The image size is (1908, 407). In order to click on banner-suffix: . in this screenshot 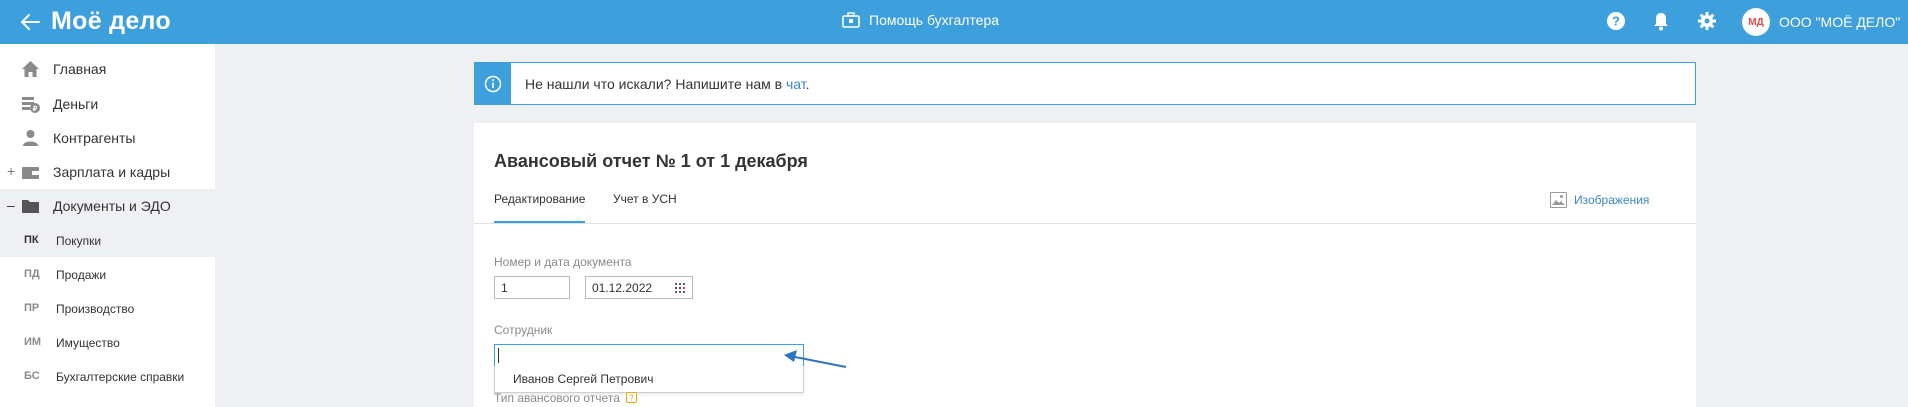, I will do `click(807, 84)`.